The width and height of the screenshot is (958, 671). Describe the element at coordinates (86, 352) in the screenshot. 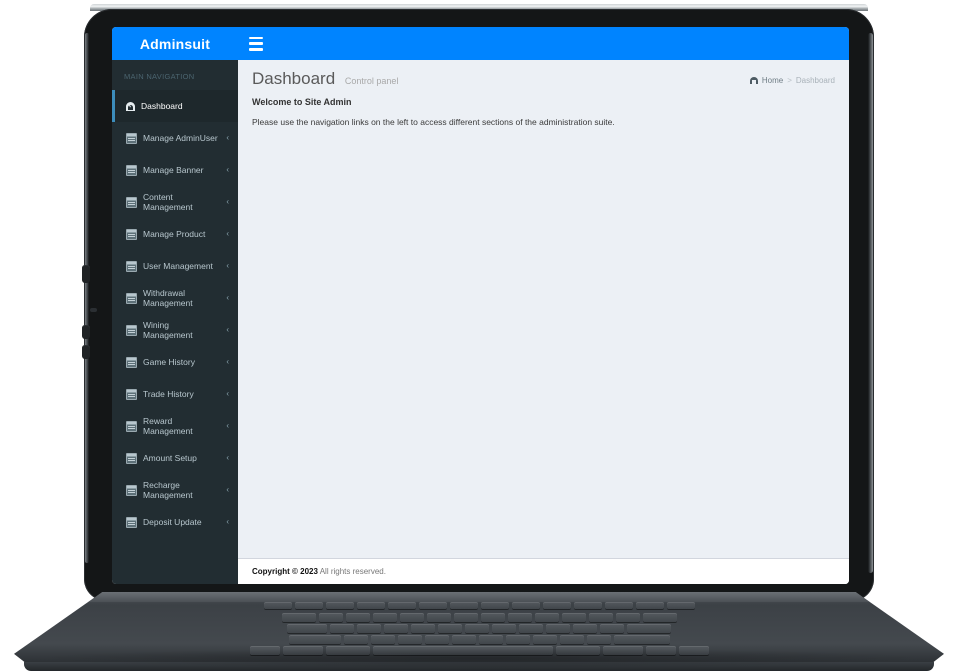

I see `device-volume-down-button` at that location.